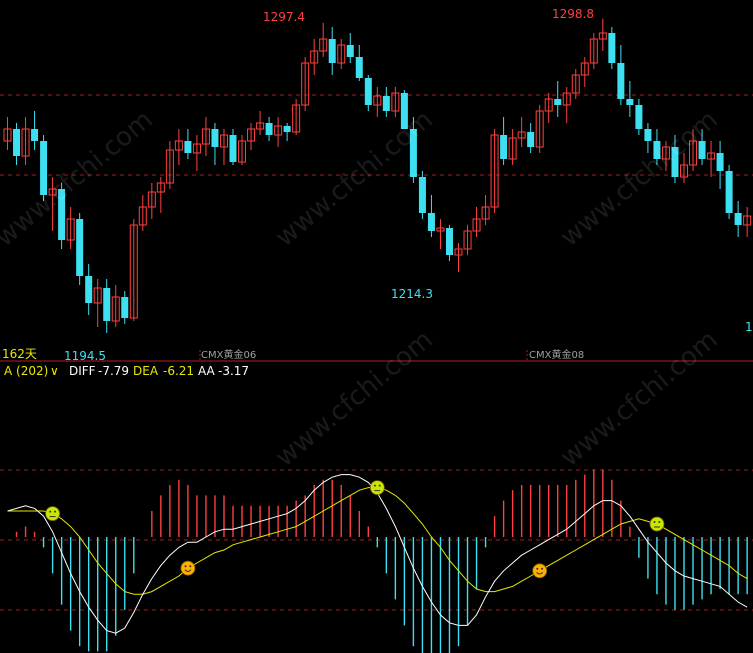 The height and width of the screenshot is (653, 753). Describe the element at coordinates (556, 354) in the screenshot. I see `contract-label: CMX黄金08` at that location.